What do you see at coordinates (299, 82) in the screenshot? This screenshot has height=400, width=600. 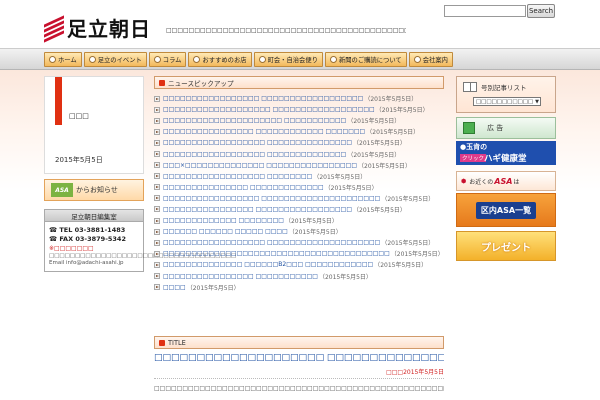 I see `news-section-header: ニュースピックアップ` at bounding box center [299, 82].